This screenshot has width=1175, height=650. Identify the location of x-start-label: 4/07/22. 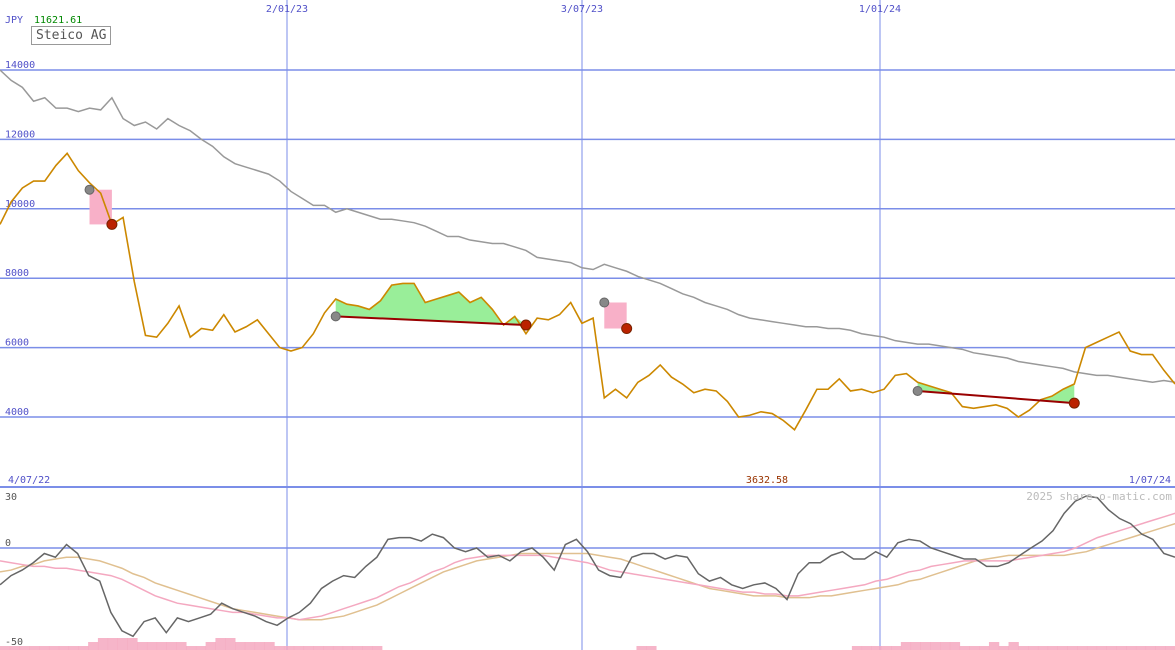
(29, 480).